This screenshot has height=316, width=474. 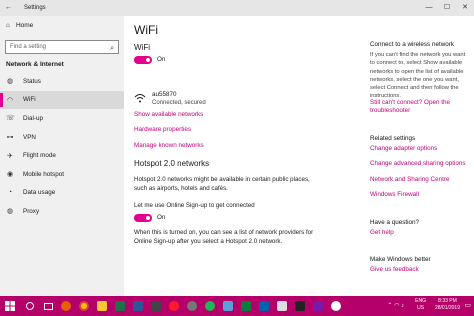 What do you see at coordinates (447, 8) in the screenshot?
I see `maximize-button: ☐` at bounding box center [447, 8].